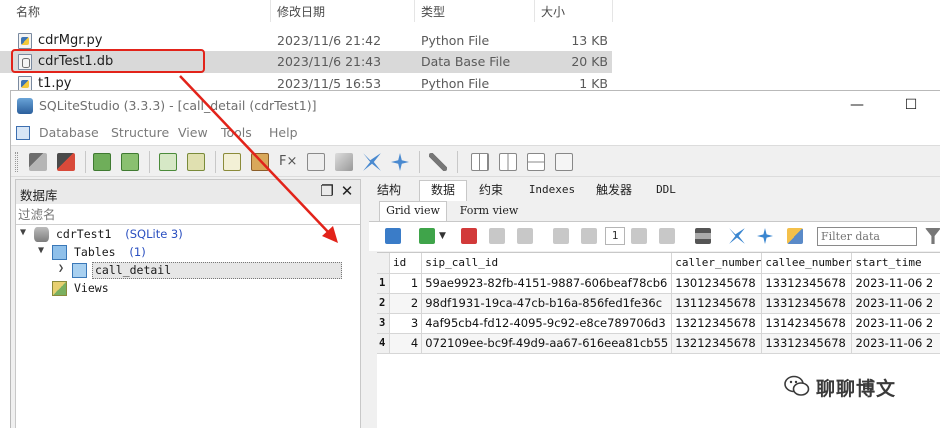 The image size is (940, 428). I want to click on import-icon, so click(372, 162).